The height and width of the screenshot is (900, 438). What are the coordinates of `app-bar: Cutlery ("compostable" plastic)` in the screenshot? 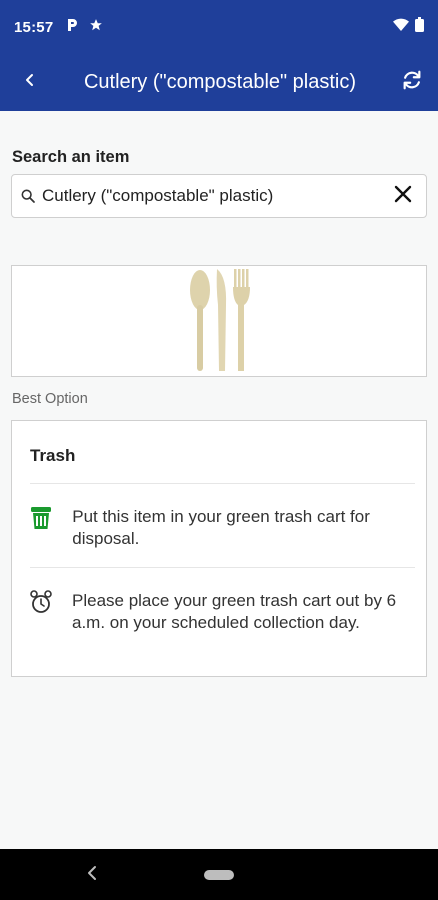 It's located at (219, 82).